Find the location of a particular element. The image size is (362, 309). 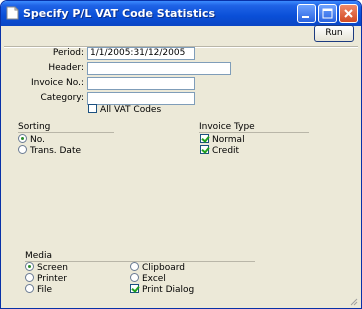

header-label: Header: is located at coordinates (66, 68).